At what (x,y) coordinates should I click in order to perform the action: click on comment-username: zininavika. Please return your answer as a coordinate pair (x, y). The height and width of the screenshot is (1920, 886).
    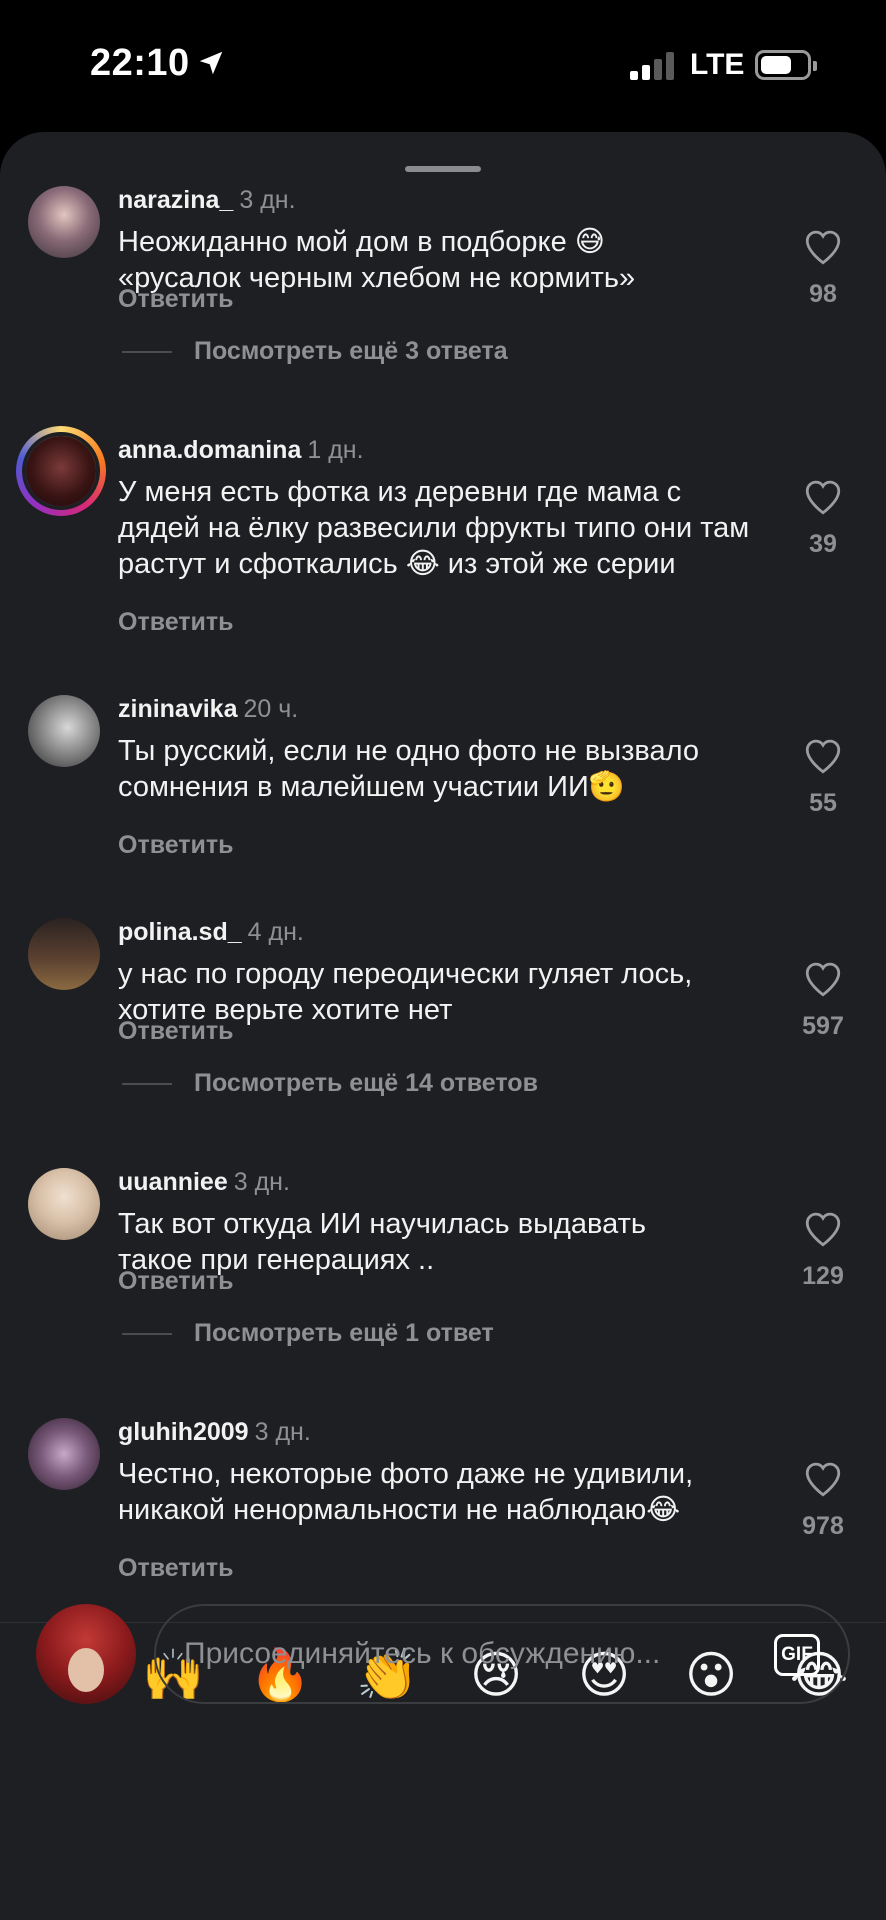
    Looking at the image, I should click on (178, 709).